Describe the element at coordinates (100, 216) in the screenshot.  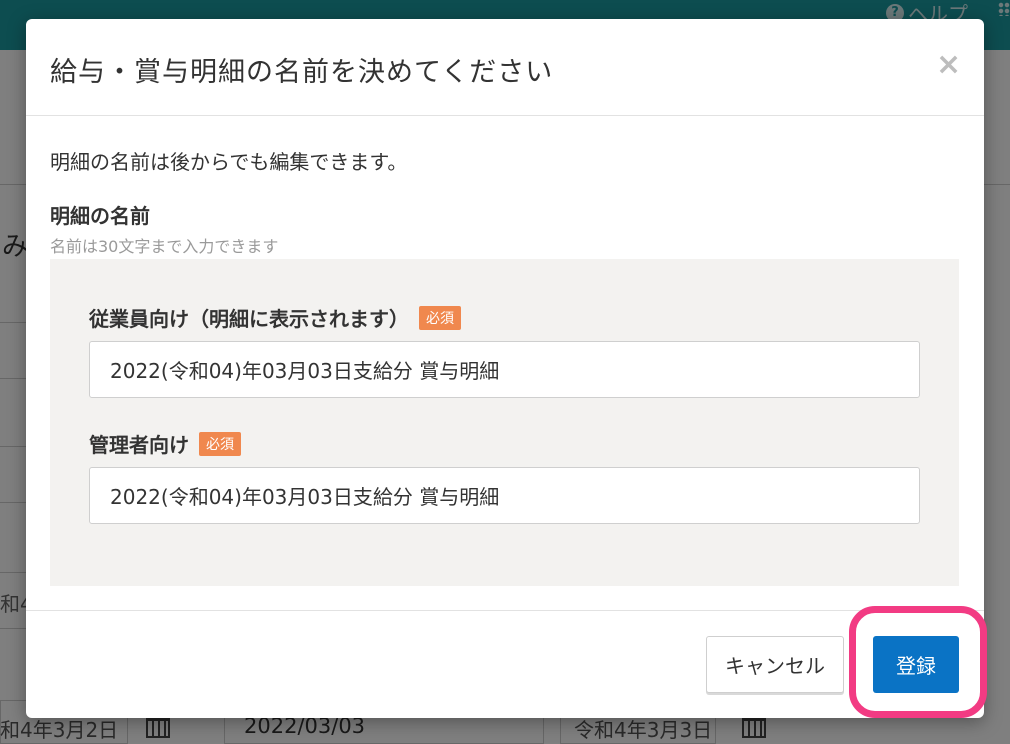
I see `section-title: 明細の名前` at that location.